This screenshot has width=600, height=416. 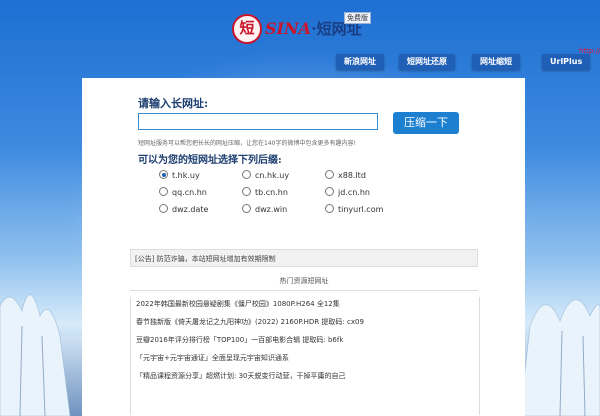 What do you see at coordinates (183, 192) in the screenshot?
I see `suffix-option: qq.cn.hn` at bounding box center [183, 192].